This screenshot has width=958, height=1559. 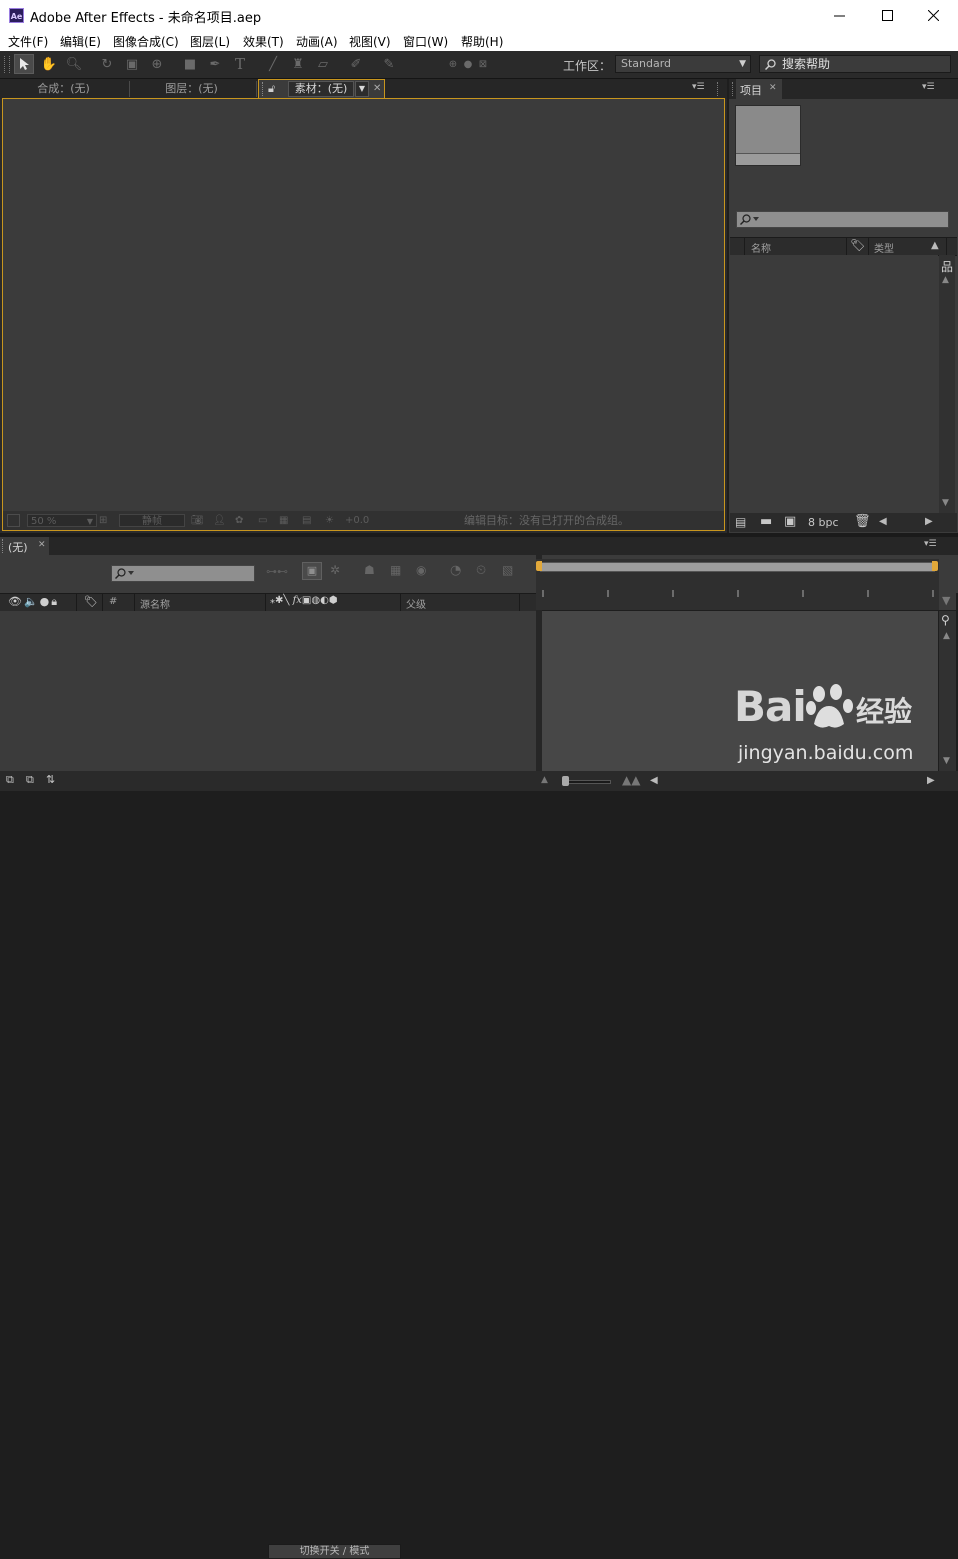 What do you see at coordinates (737, 567) in the screenshot?
I see `work-area-bar` at bounding box center [737, 567].